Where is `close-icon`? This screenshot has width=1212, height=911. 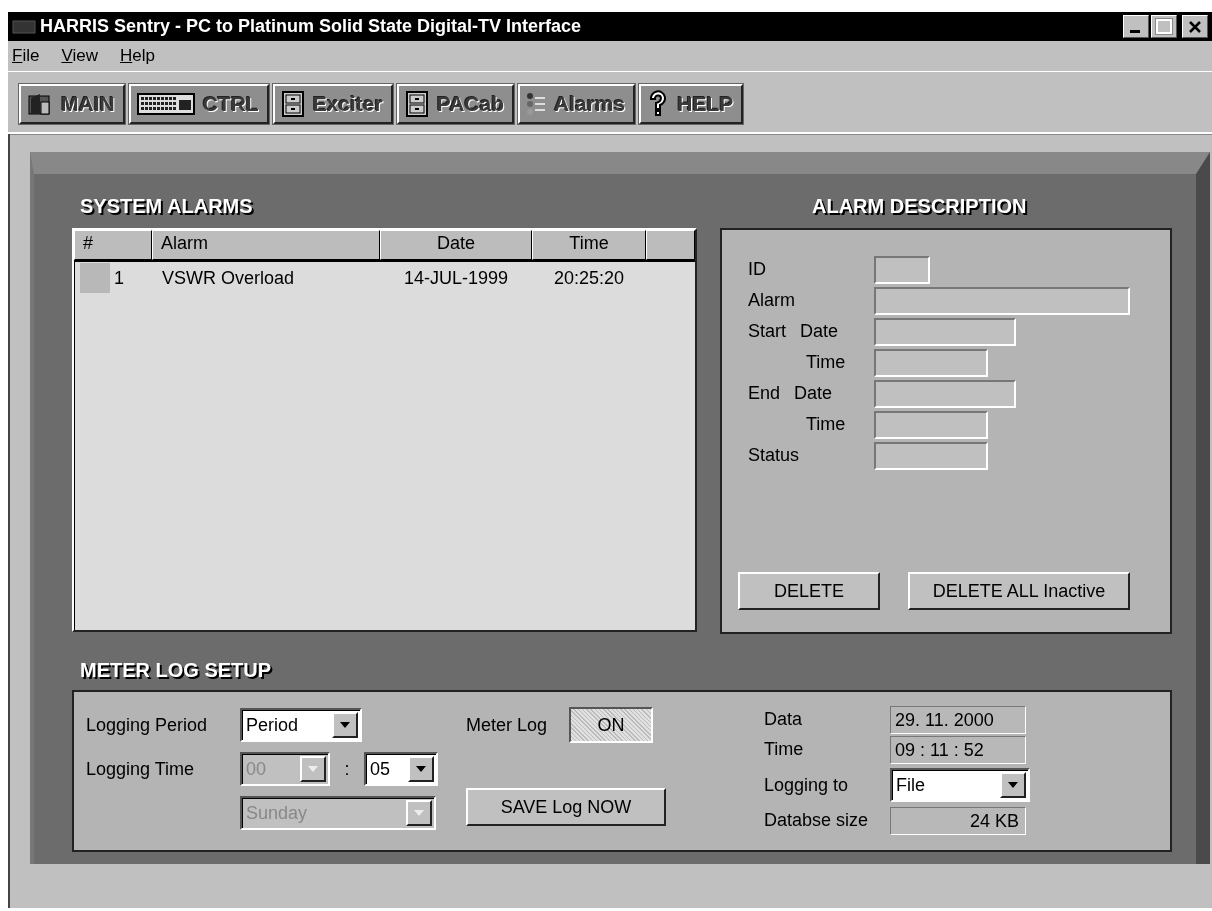 close-icon is located at coordinates (1195, 26).